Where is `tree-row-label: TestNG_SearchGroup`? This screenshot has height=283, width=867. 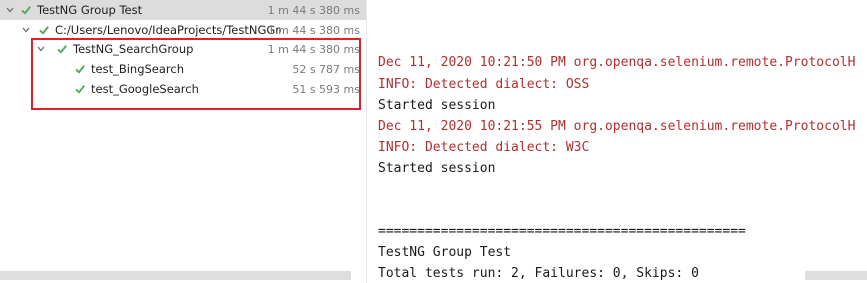
tree-row-label: TestNG_SearchGroup is located at coordinates (133, 49).